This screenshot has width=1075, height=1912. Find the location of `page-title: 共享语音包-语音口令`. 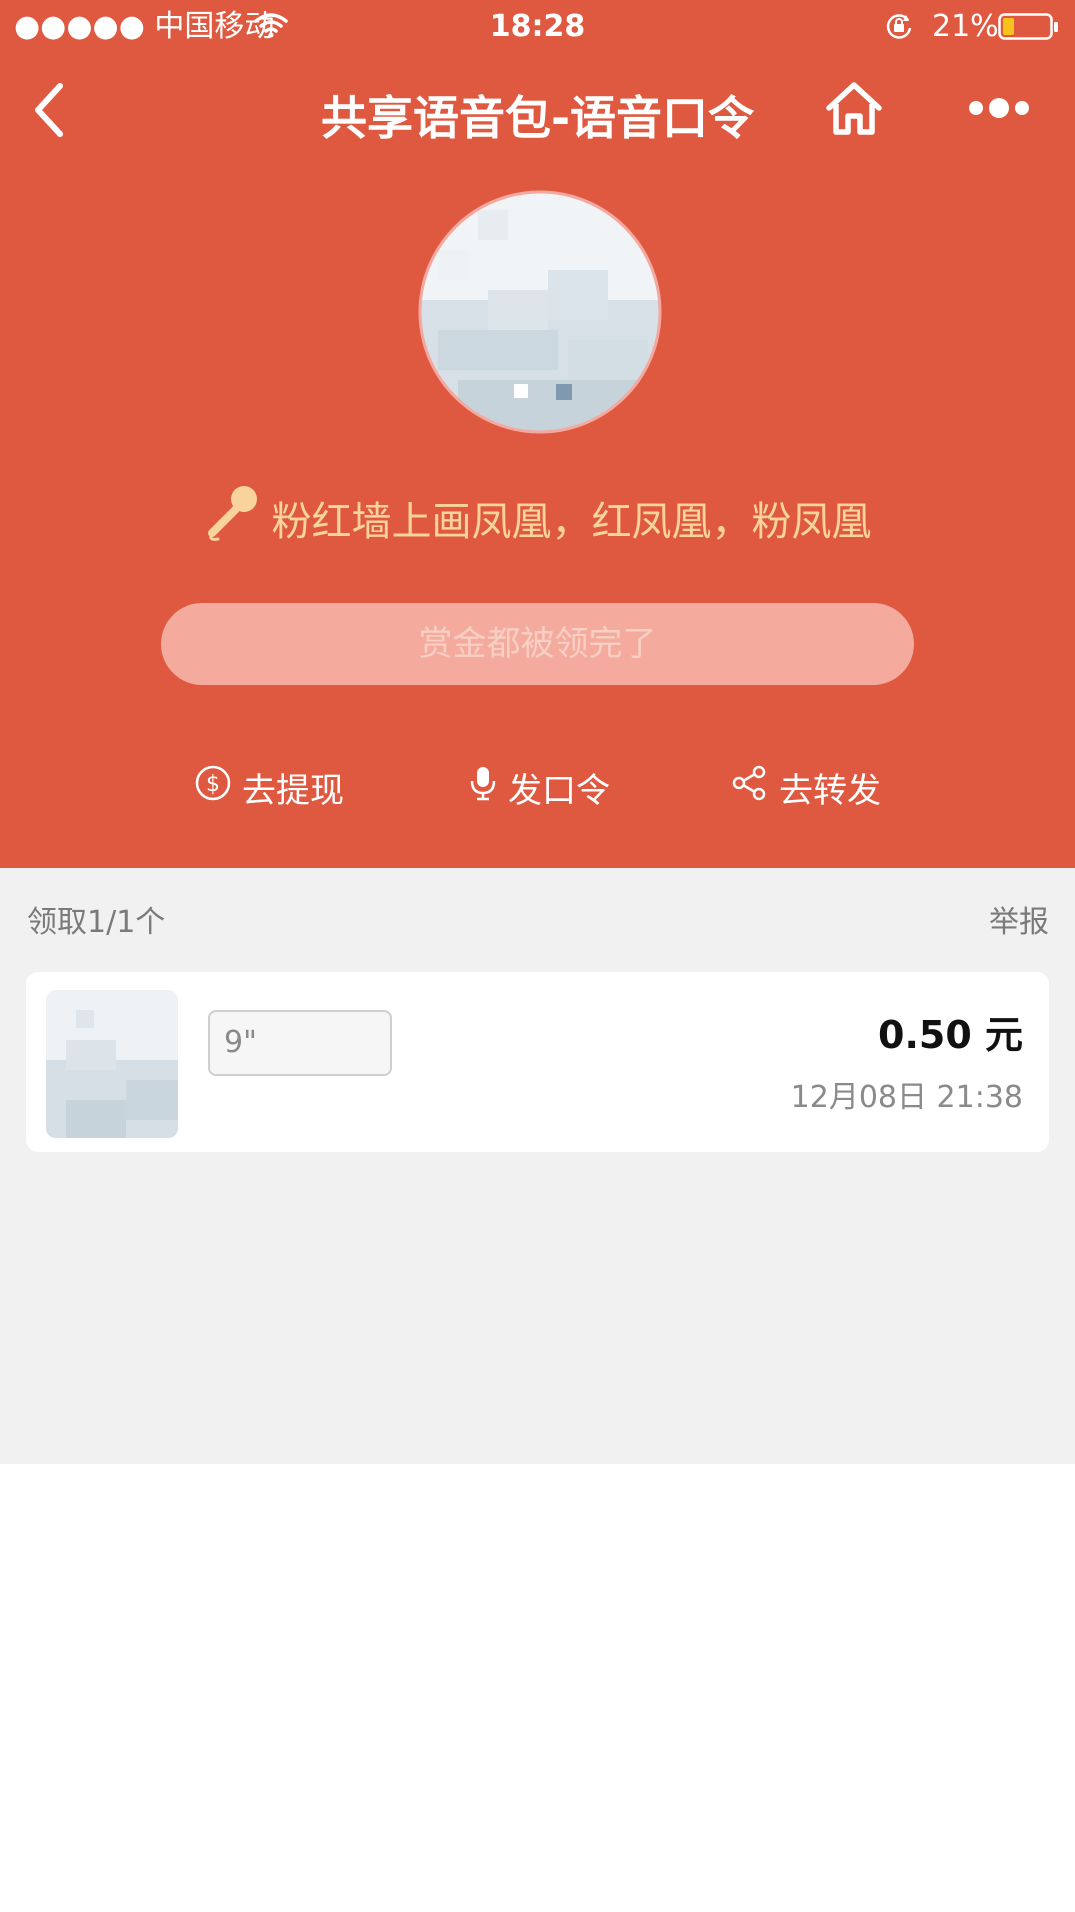

page-title: 共享语音包-语音口令 is located at coordinates (537, 118).